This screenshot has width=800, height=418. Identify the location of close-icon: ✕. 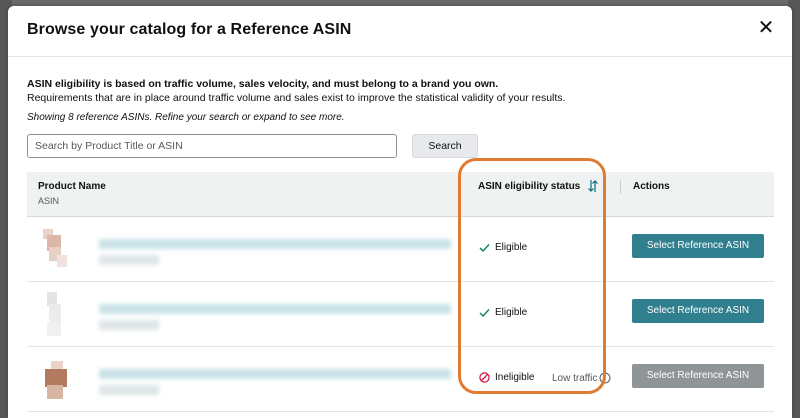
(766, 28).